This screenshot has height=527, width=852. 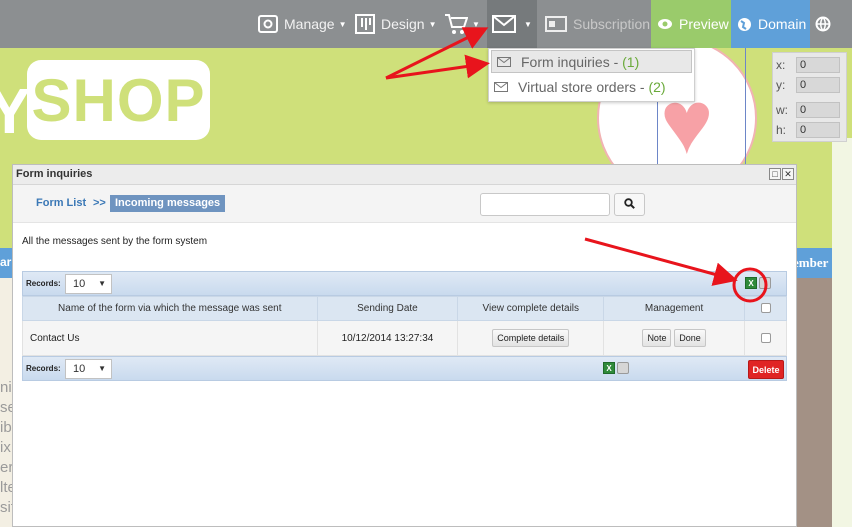 What do you see at coordinates (365, 24) in the screenshot?
I see `paint-bucket-icon` at bounding box center [365, 24].